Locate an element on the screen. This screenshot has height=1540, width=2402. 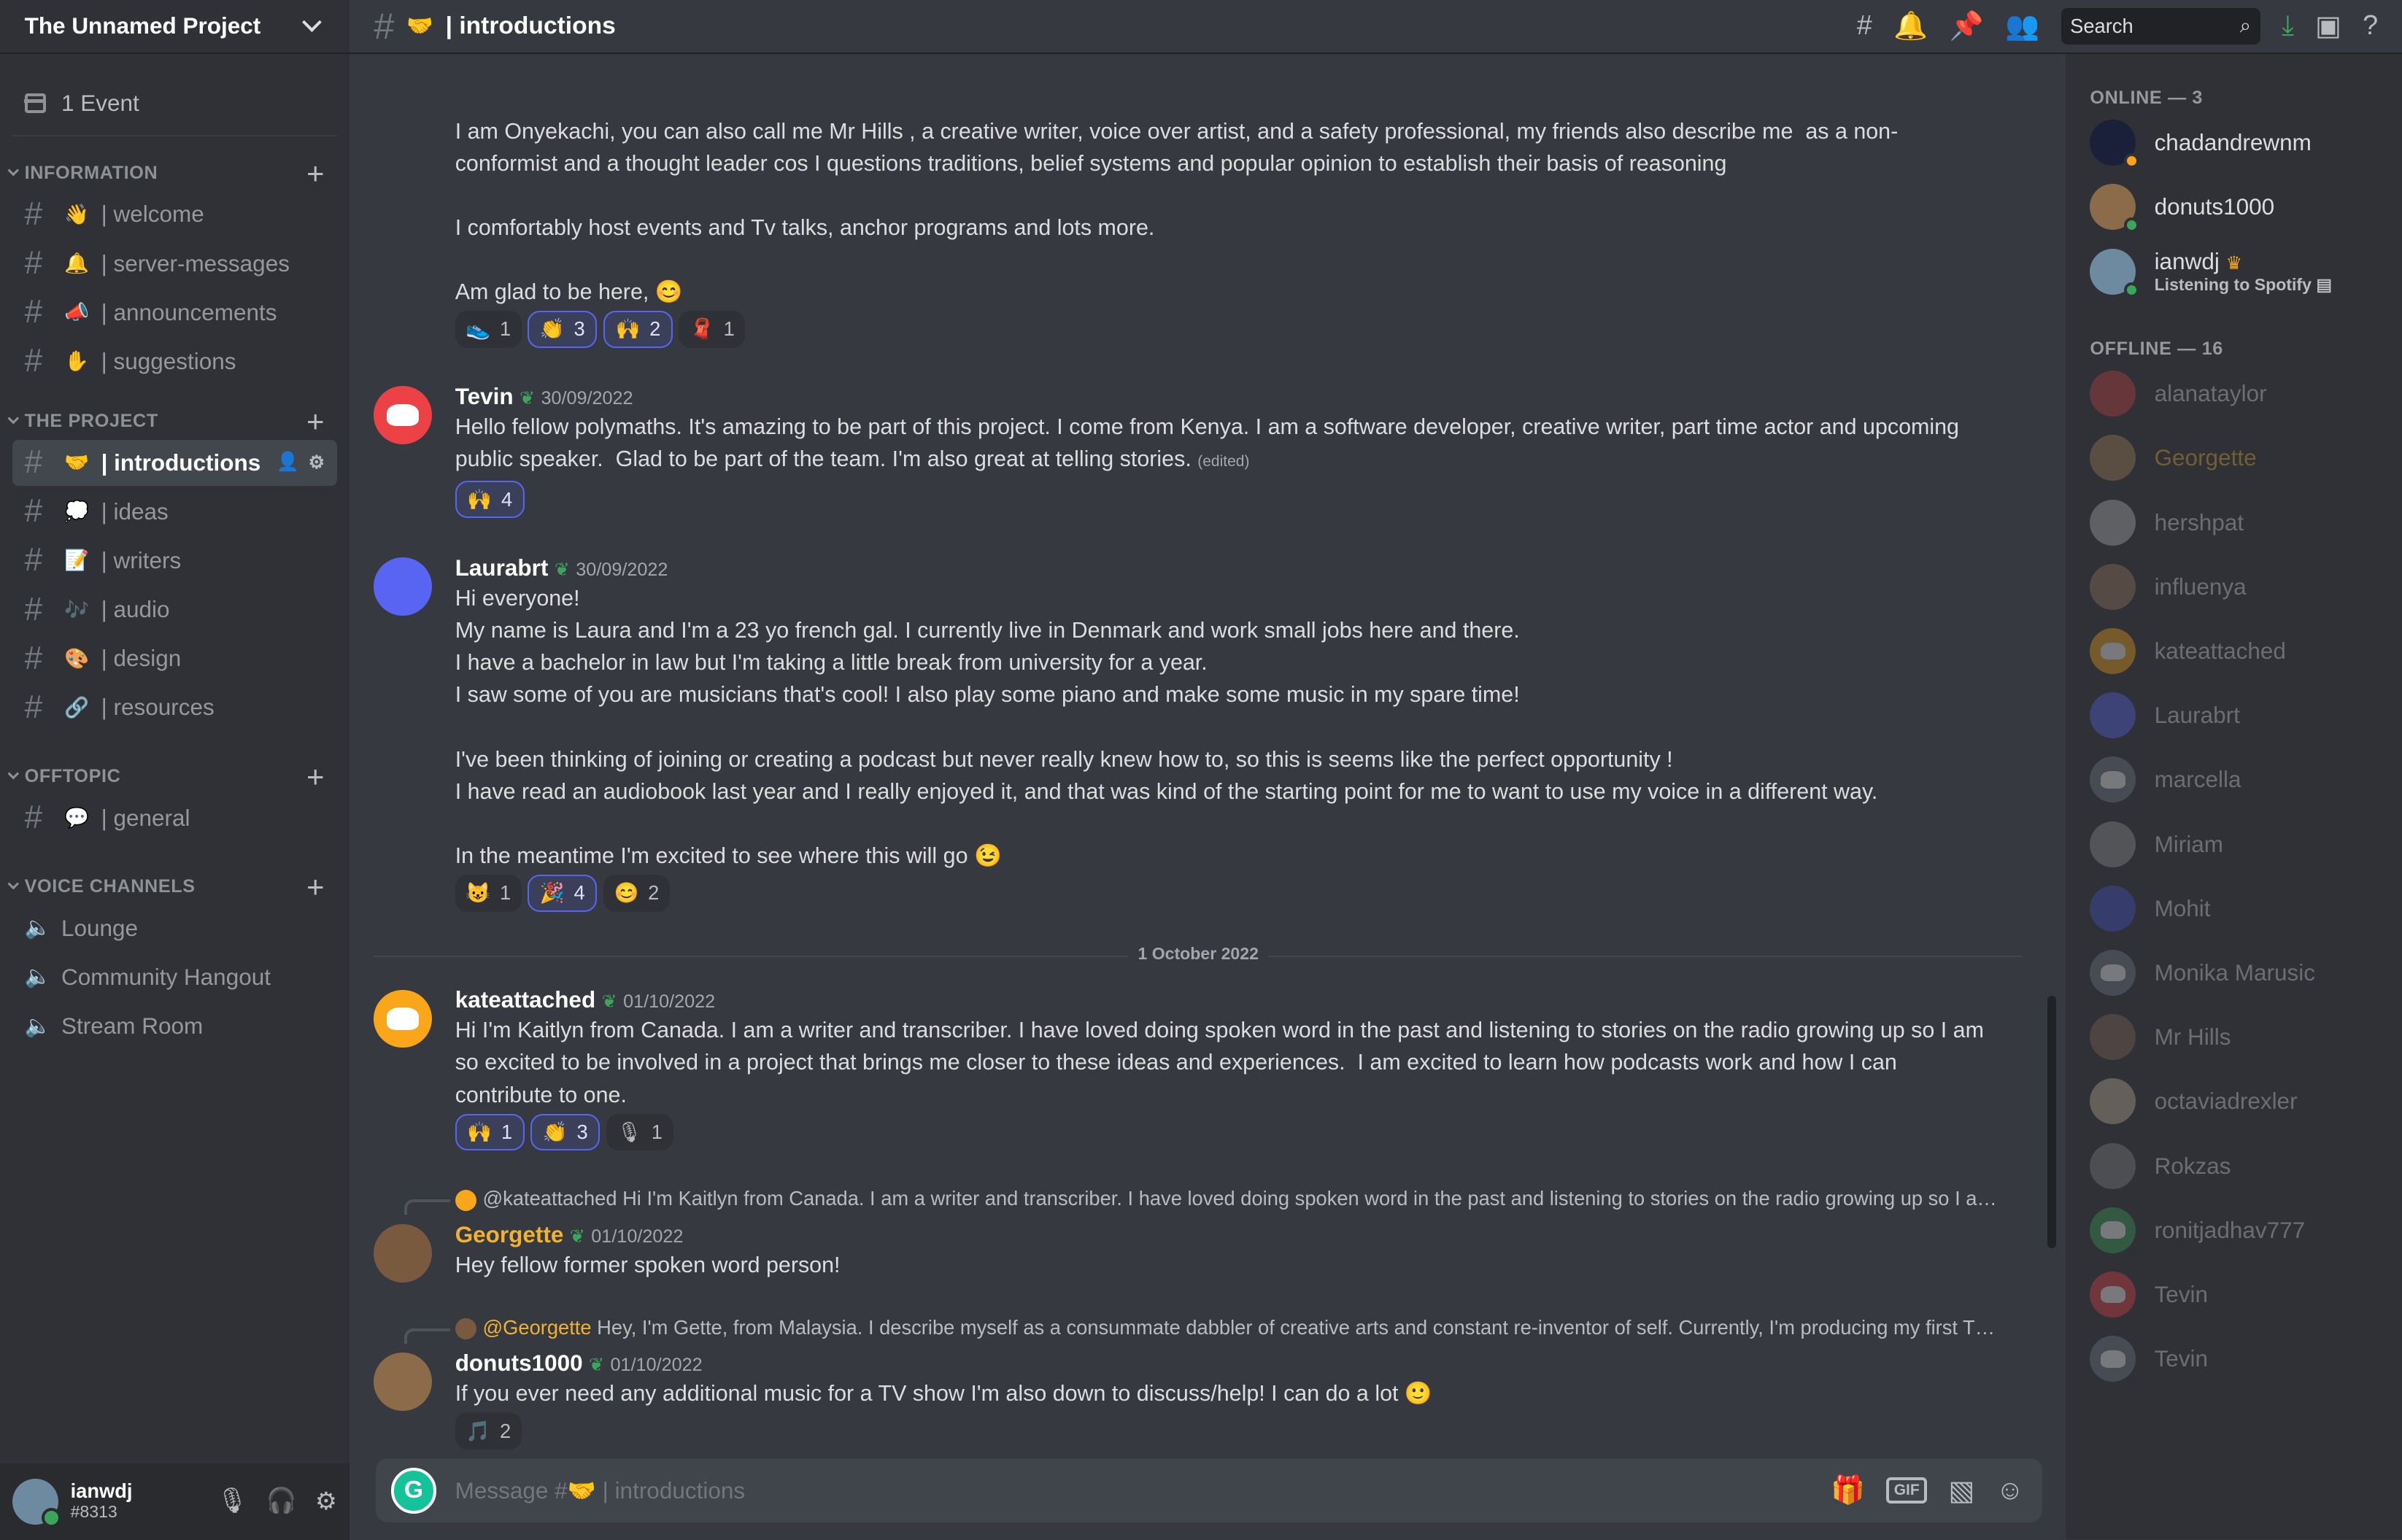
channel-general: # 💬 | general is located at coordinates (174, 818).